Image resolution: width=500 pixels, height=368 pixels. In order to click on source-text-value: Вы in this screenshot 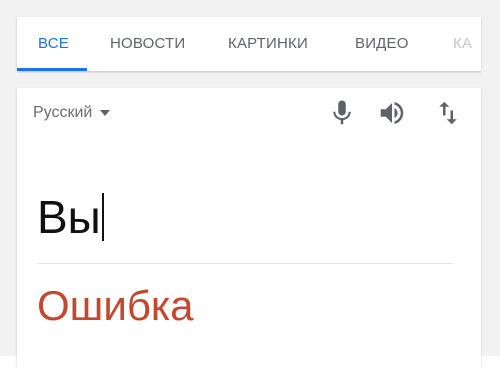, I will do `click(69, 217)`.